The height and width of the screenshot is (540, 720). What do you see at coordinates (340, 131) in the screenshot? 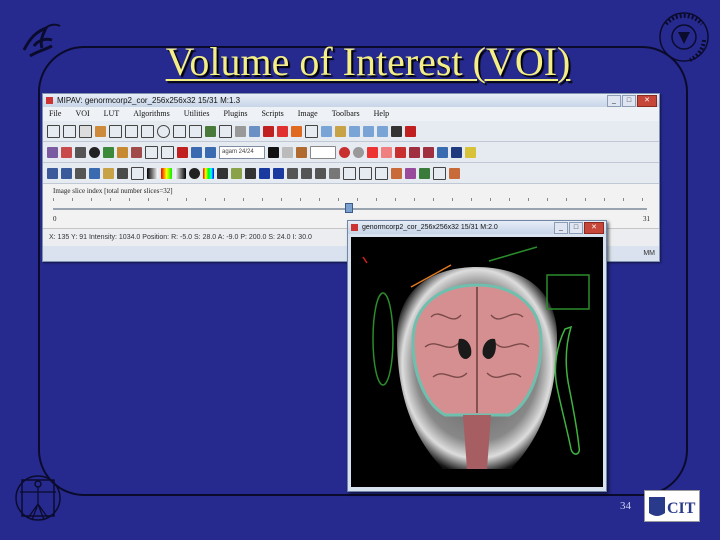
I see `paste-icon` at bounding box center [340, 131].